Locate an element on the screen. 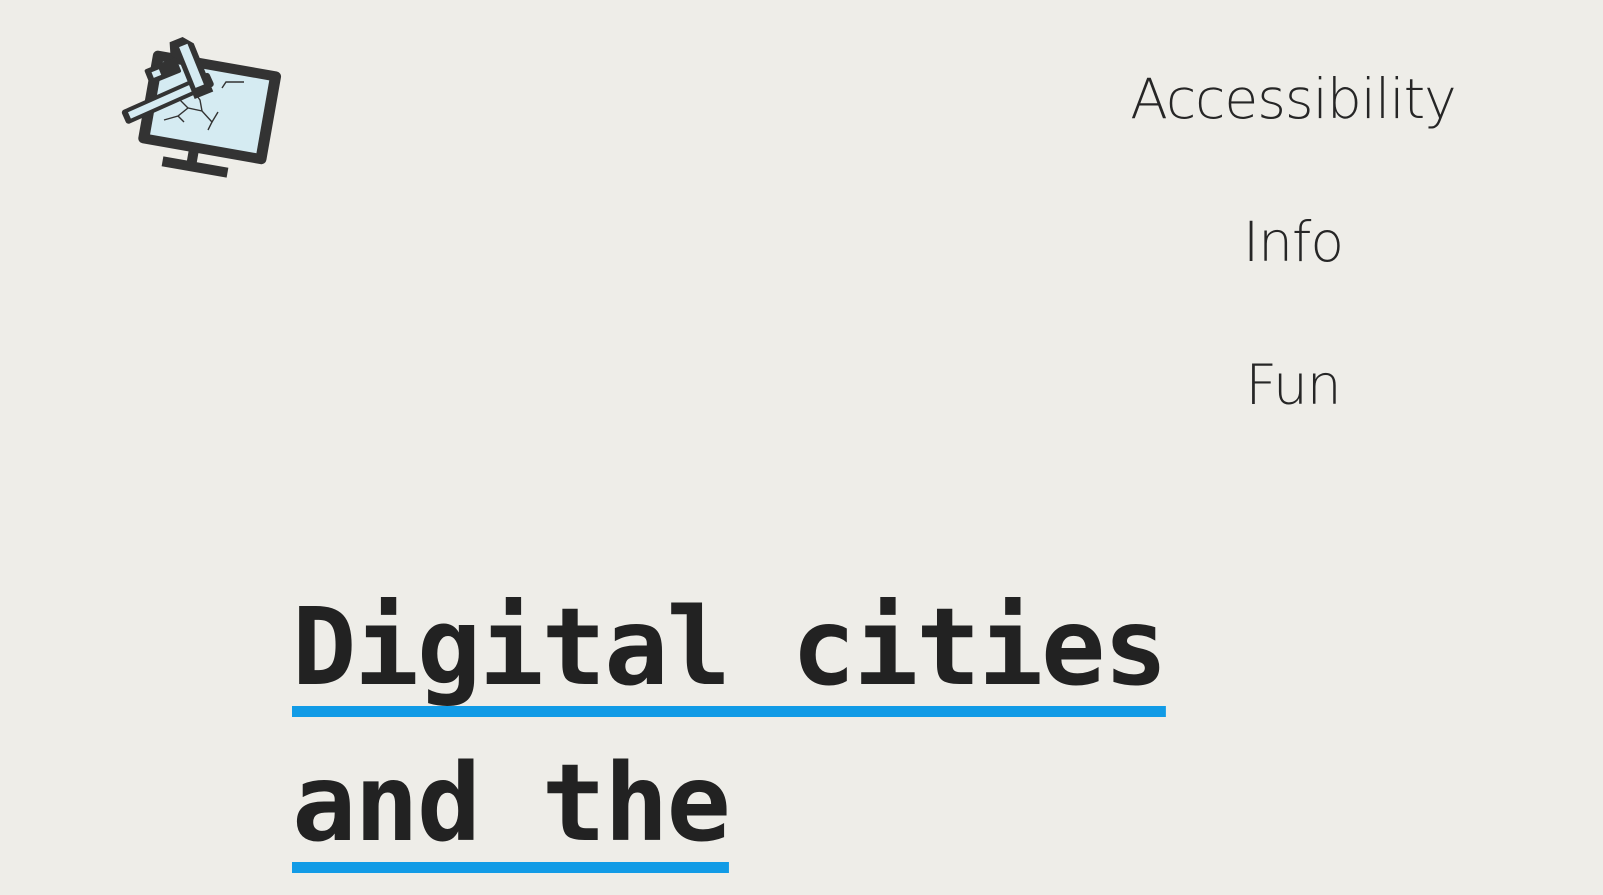  nav-link-info: Info is located at coordinates (1293, 242).